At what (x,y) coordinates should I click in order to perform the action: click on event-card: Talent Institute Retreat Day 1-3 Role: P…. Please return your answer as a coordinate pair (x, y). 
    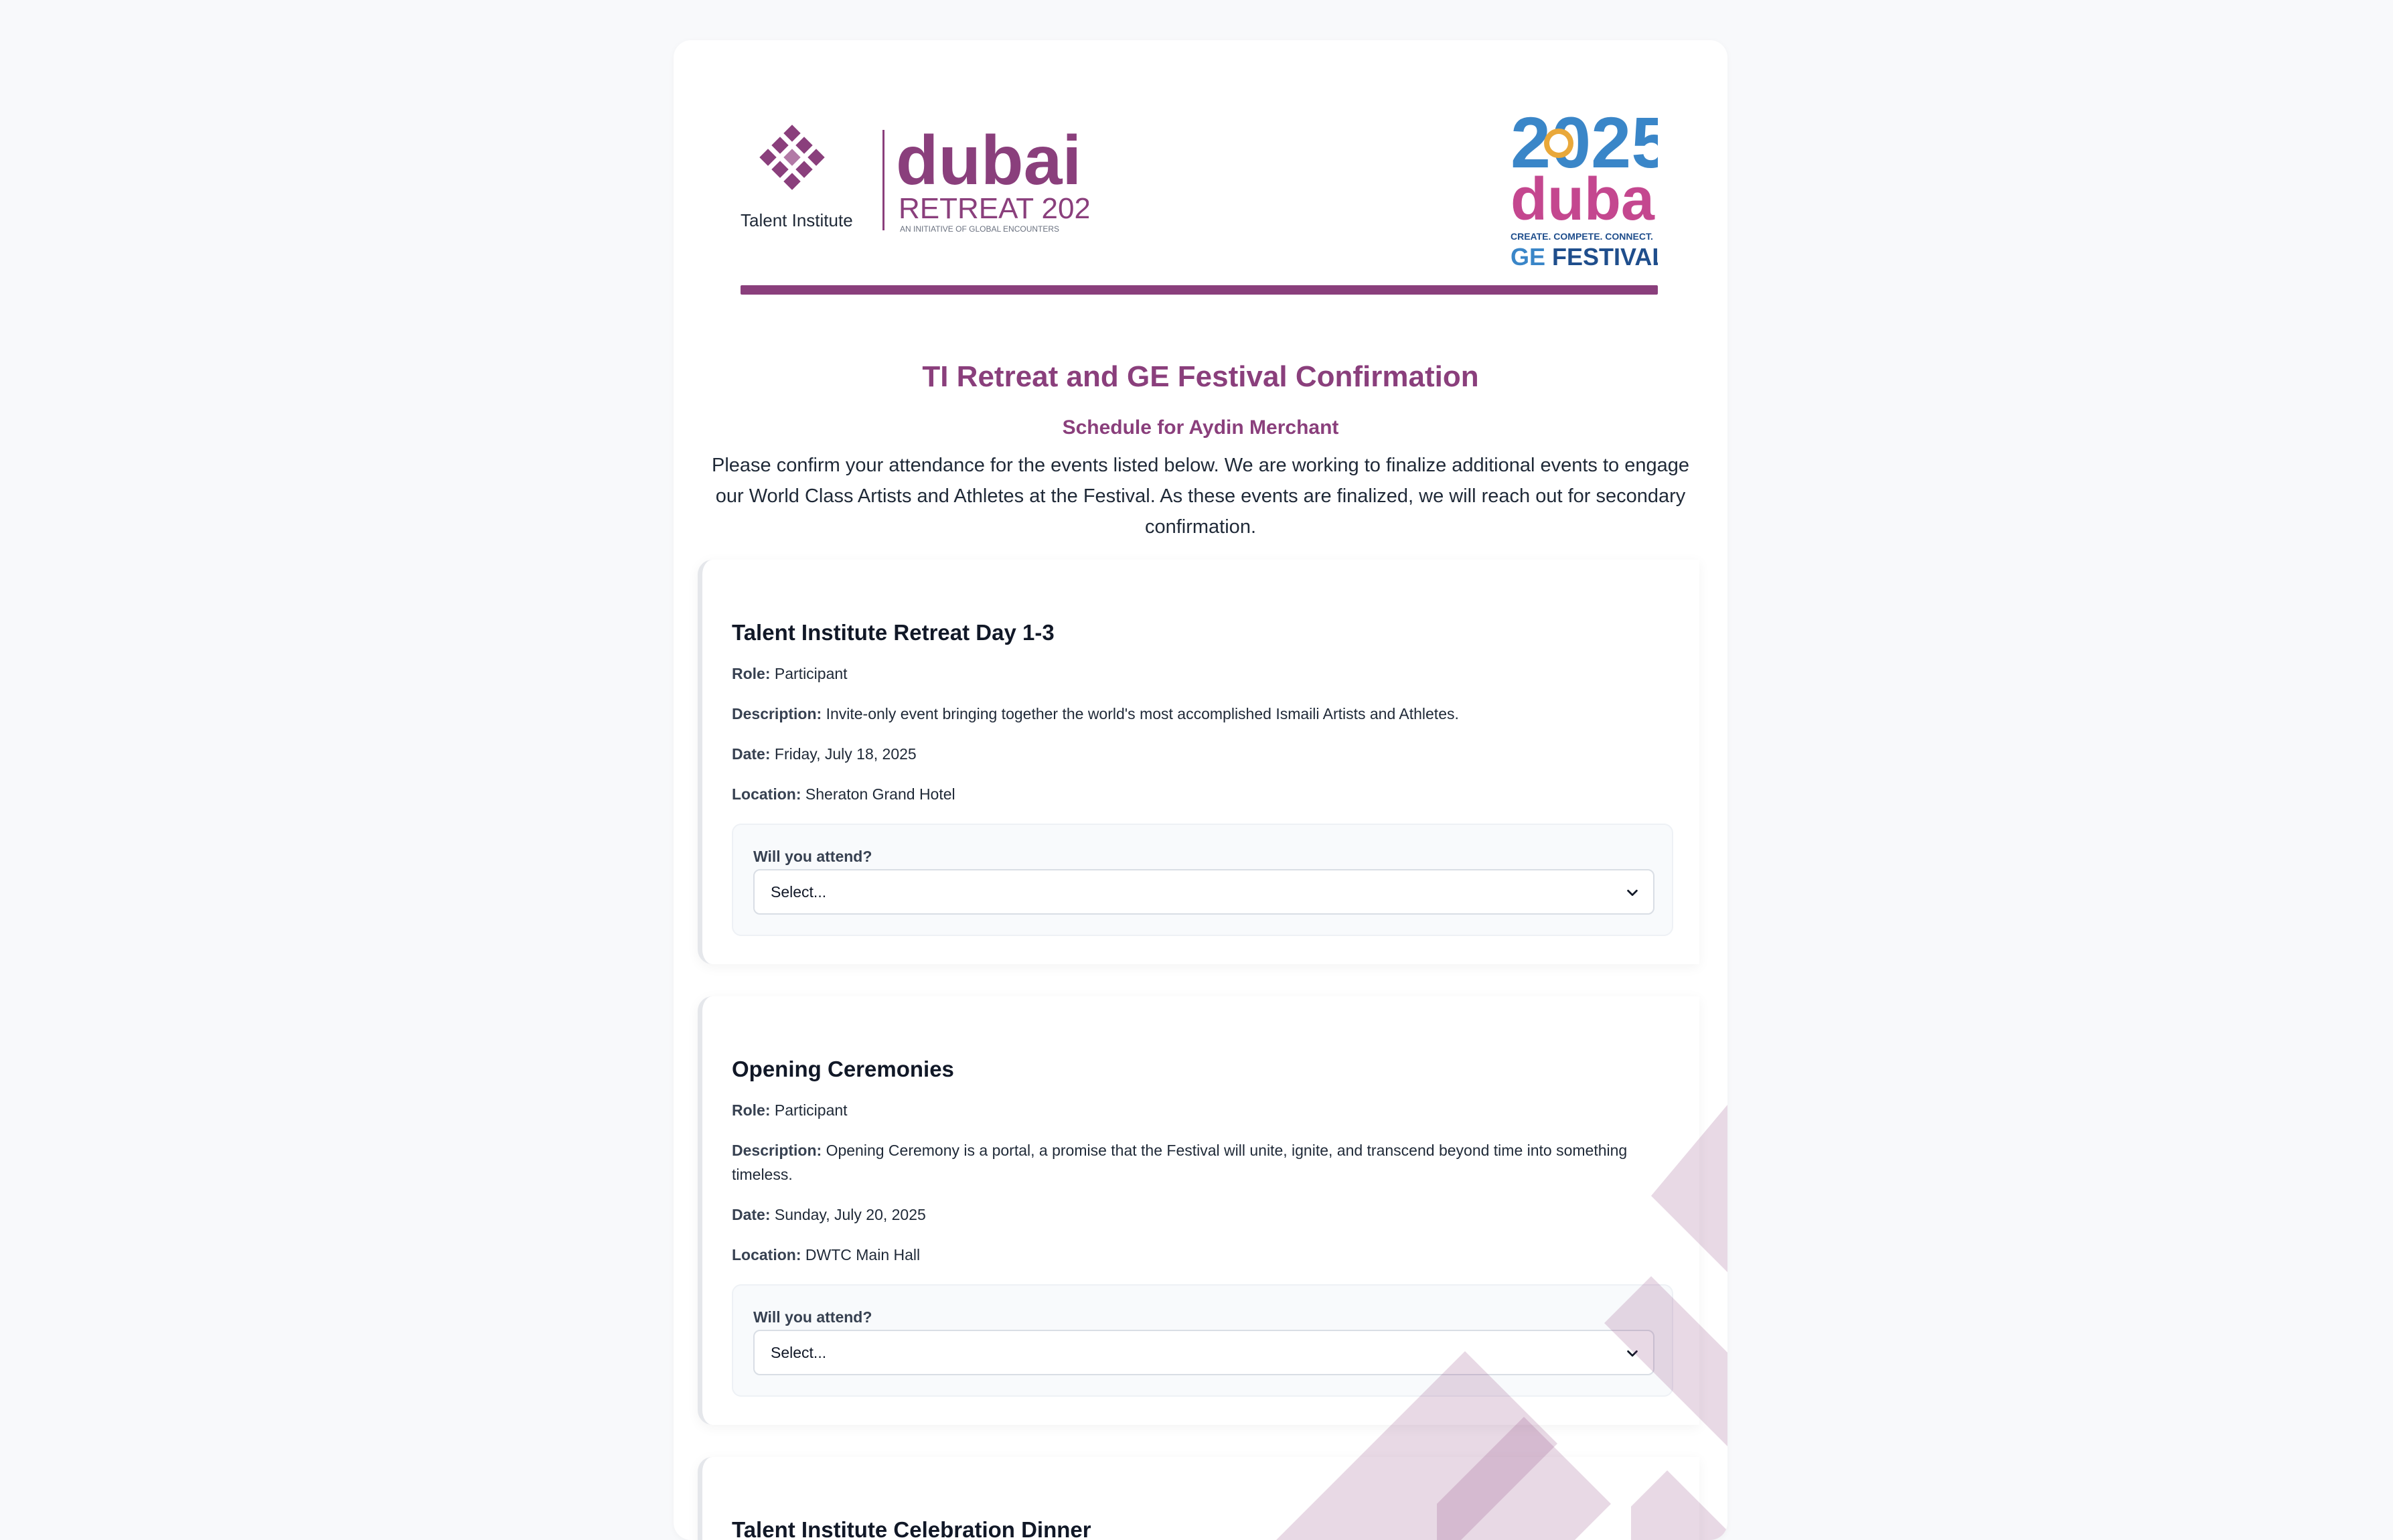
    Looking at the image, I should click on (1198, 762).